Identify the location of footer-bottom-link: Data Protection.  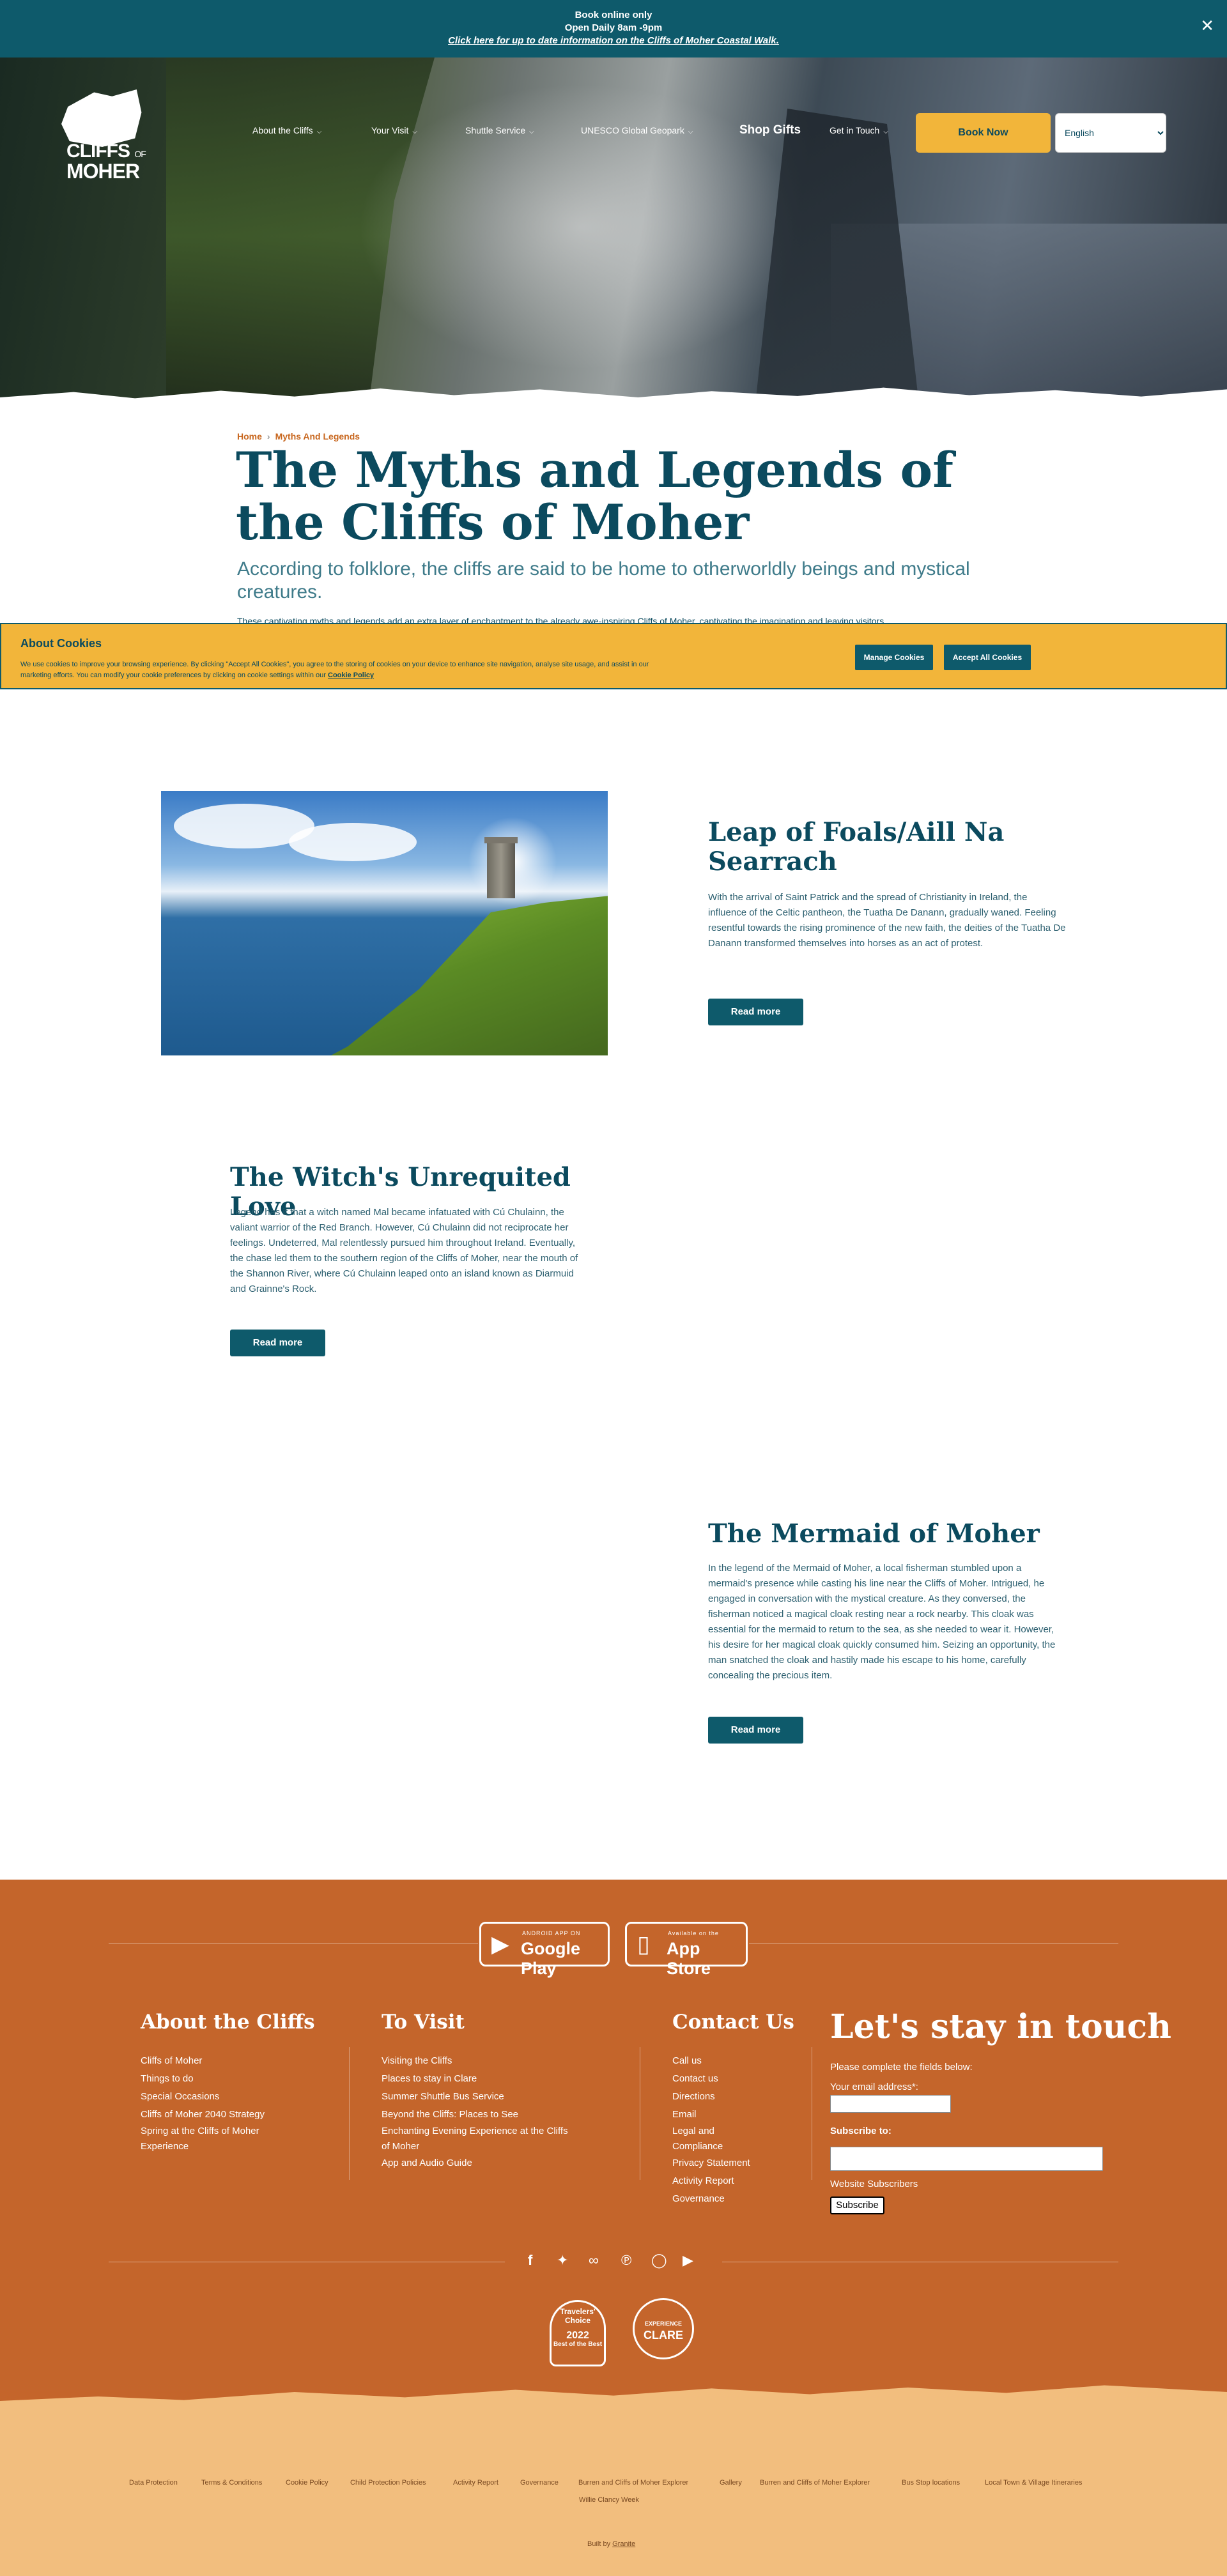
(153, 2483).